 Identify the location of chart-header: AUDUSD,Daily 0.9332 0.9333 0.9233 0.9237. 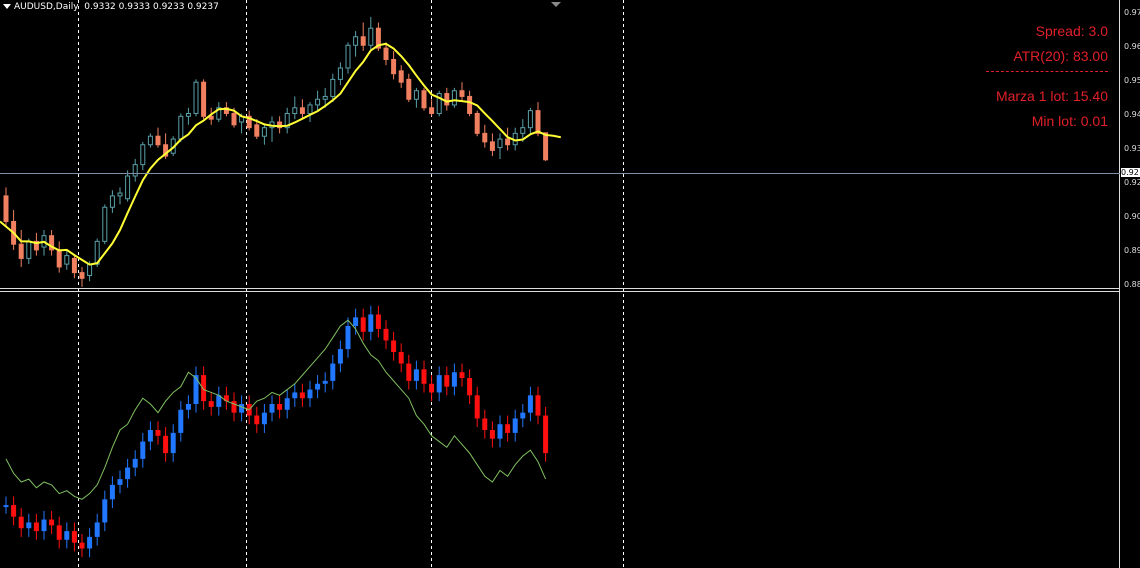
(111, 7).